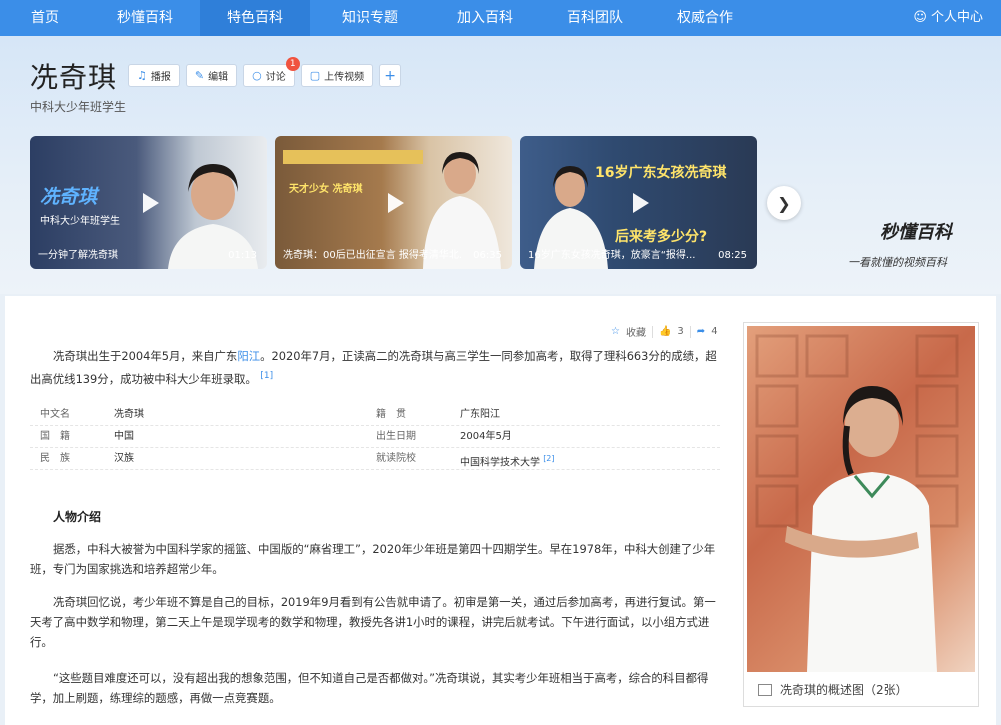 This screenshot has width=1001, height=725. Describe the element at coordinates (218, 77) in the screenshot. I see `edit-label: 编辑` at that location.